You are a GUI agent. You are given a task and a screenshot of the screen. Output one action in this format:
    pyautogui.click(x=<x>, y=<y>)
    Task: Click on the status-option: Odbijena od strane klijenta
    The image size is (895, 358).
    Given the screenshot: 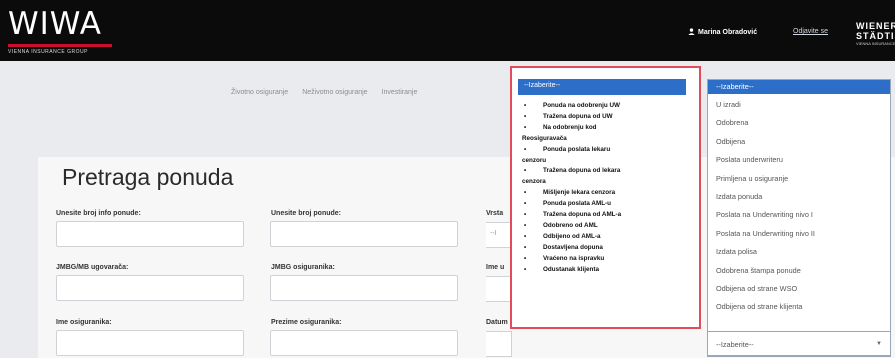 What is the action you would take?
    pyautogui.click(x=765, y=307)
    